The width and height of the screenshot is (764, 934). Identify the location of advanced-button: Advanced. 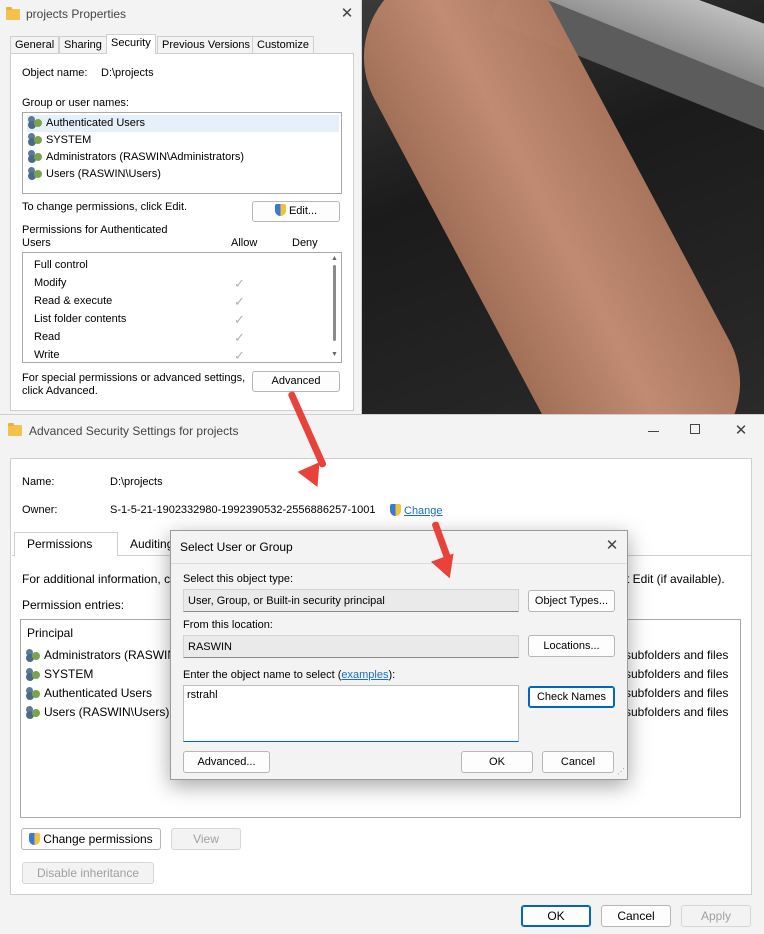
(296, 381).